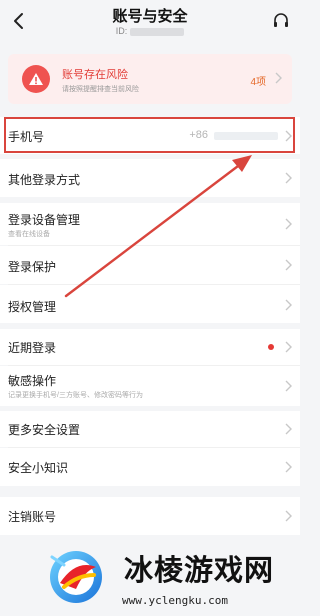  What do you see at coordinates (158, 226) in the screenshot?
I see `annotation-arrow` at bounding box center [158, 226].